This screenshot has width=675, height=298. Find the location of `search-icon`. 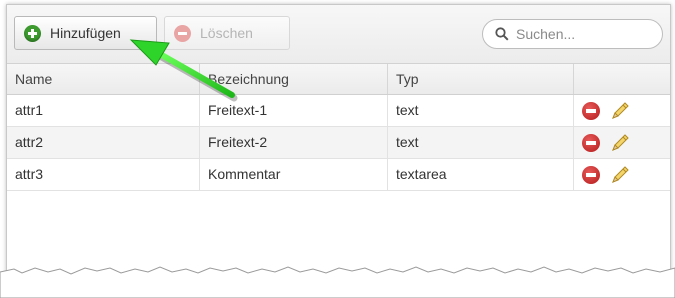

search-icon is located at coordinates (502, 34).